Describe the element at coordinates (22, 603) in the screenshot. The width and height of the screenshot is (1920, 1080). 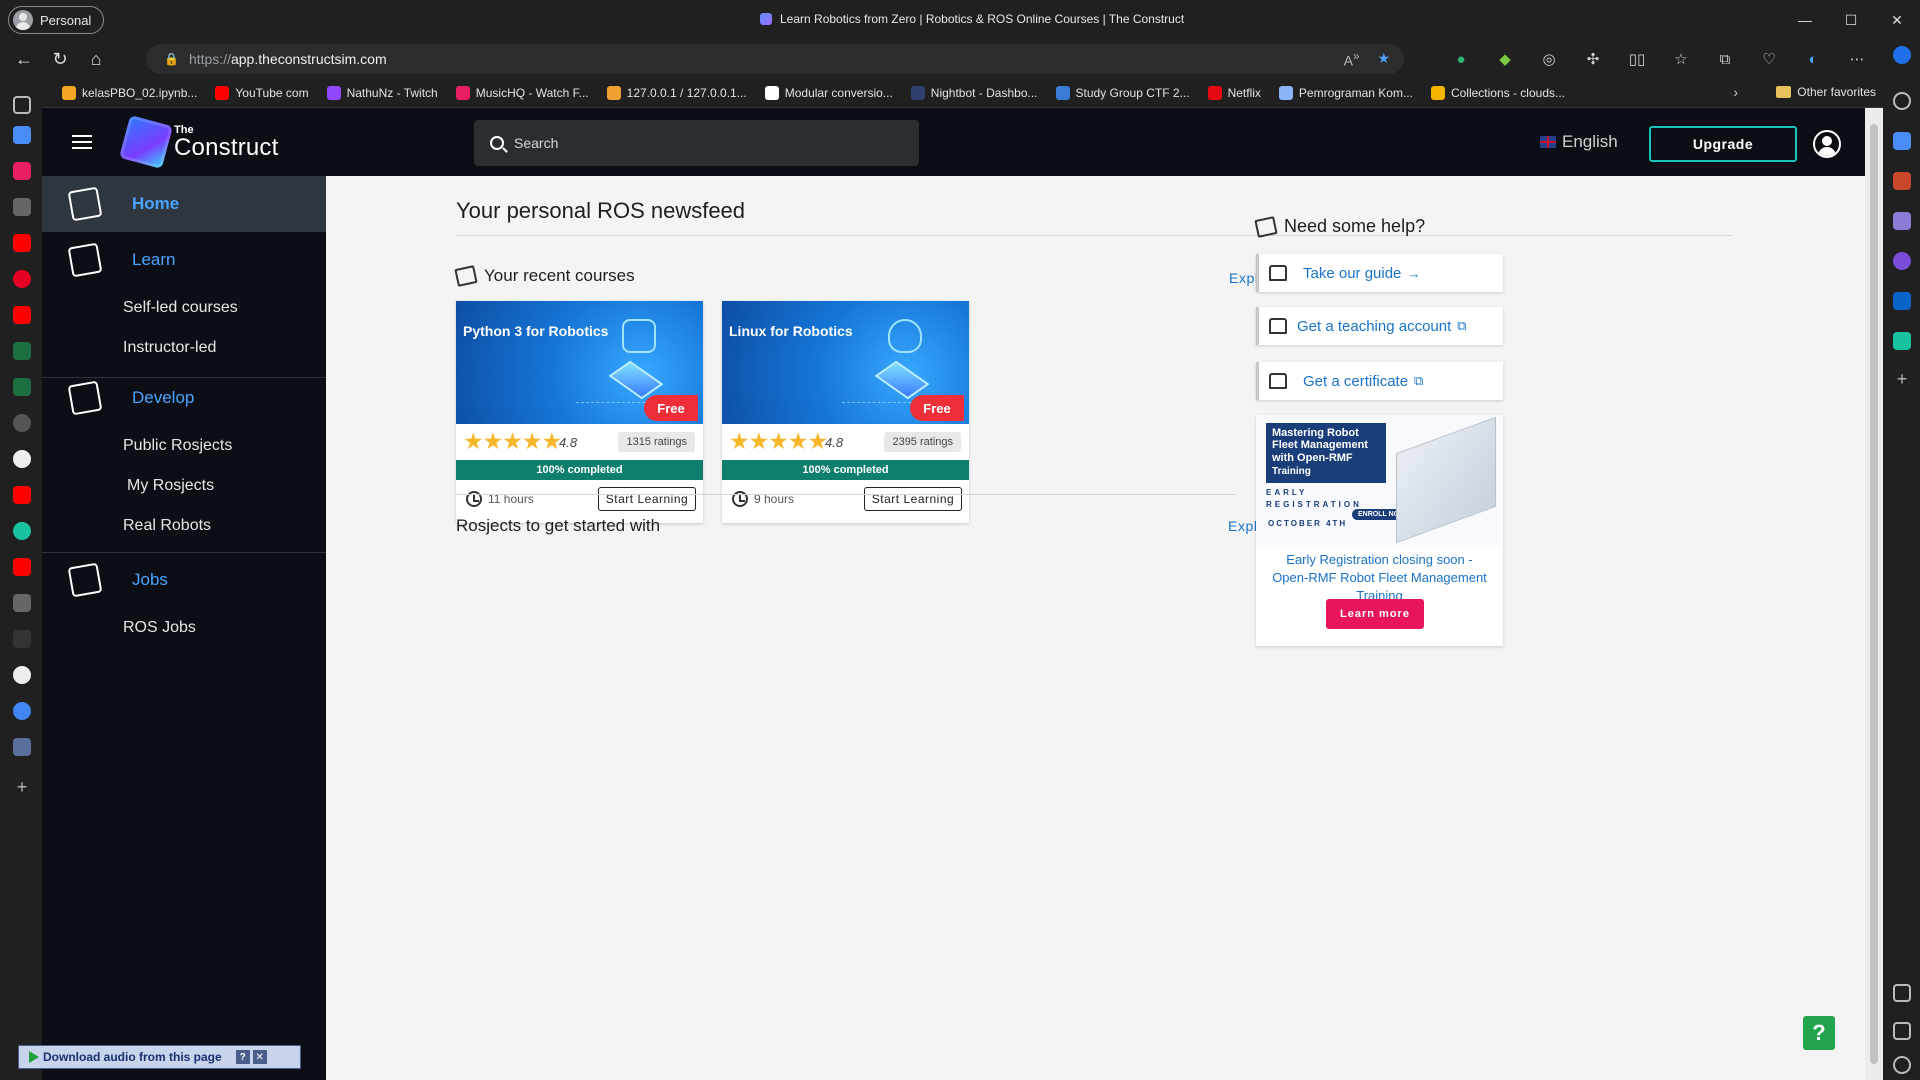
I see `vertical-tab-muted-icon` at that location.